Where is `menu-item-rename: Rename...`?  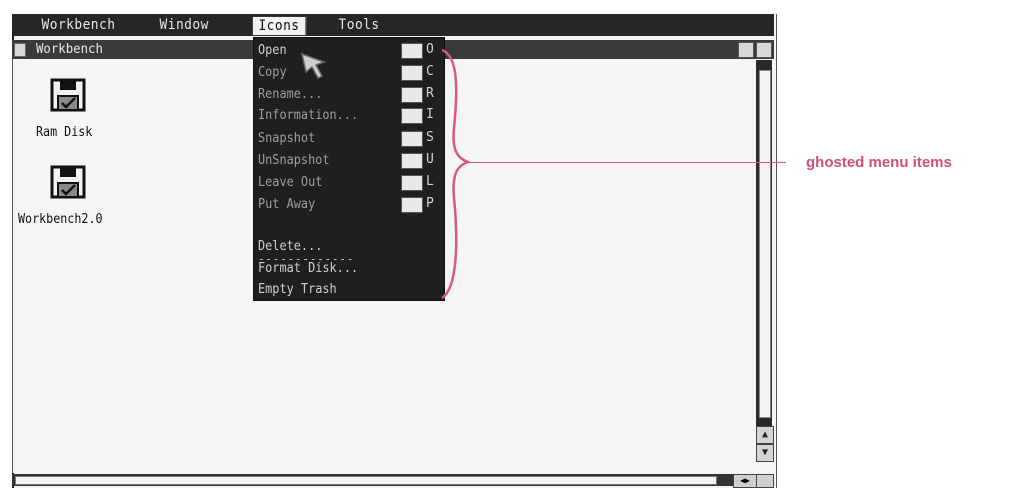
menu-item-rename: Rename... is located at coordinates (290, 94).